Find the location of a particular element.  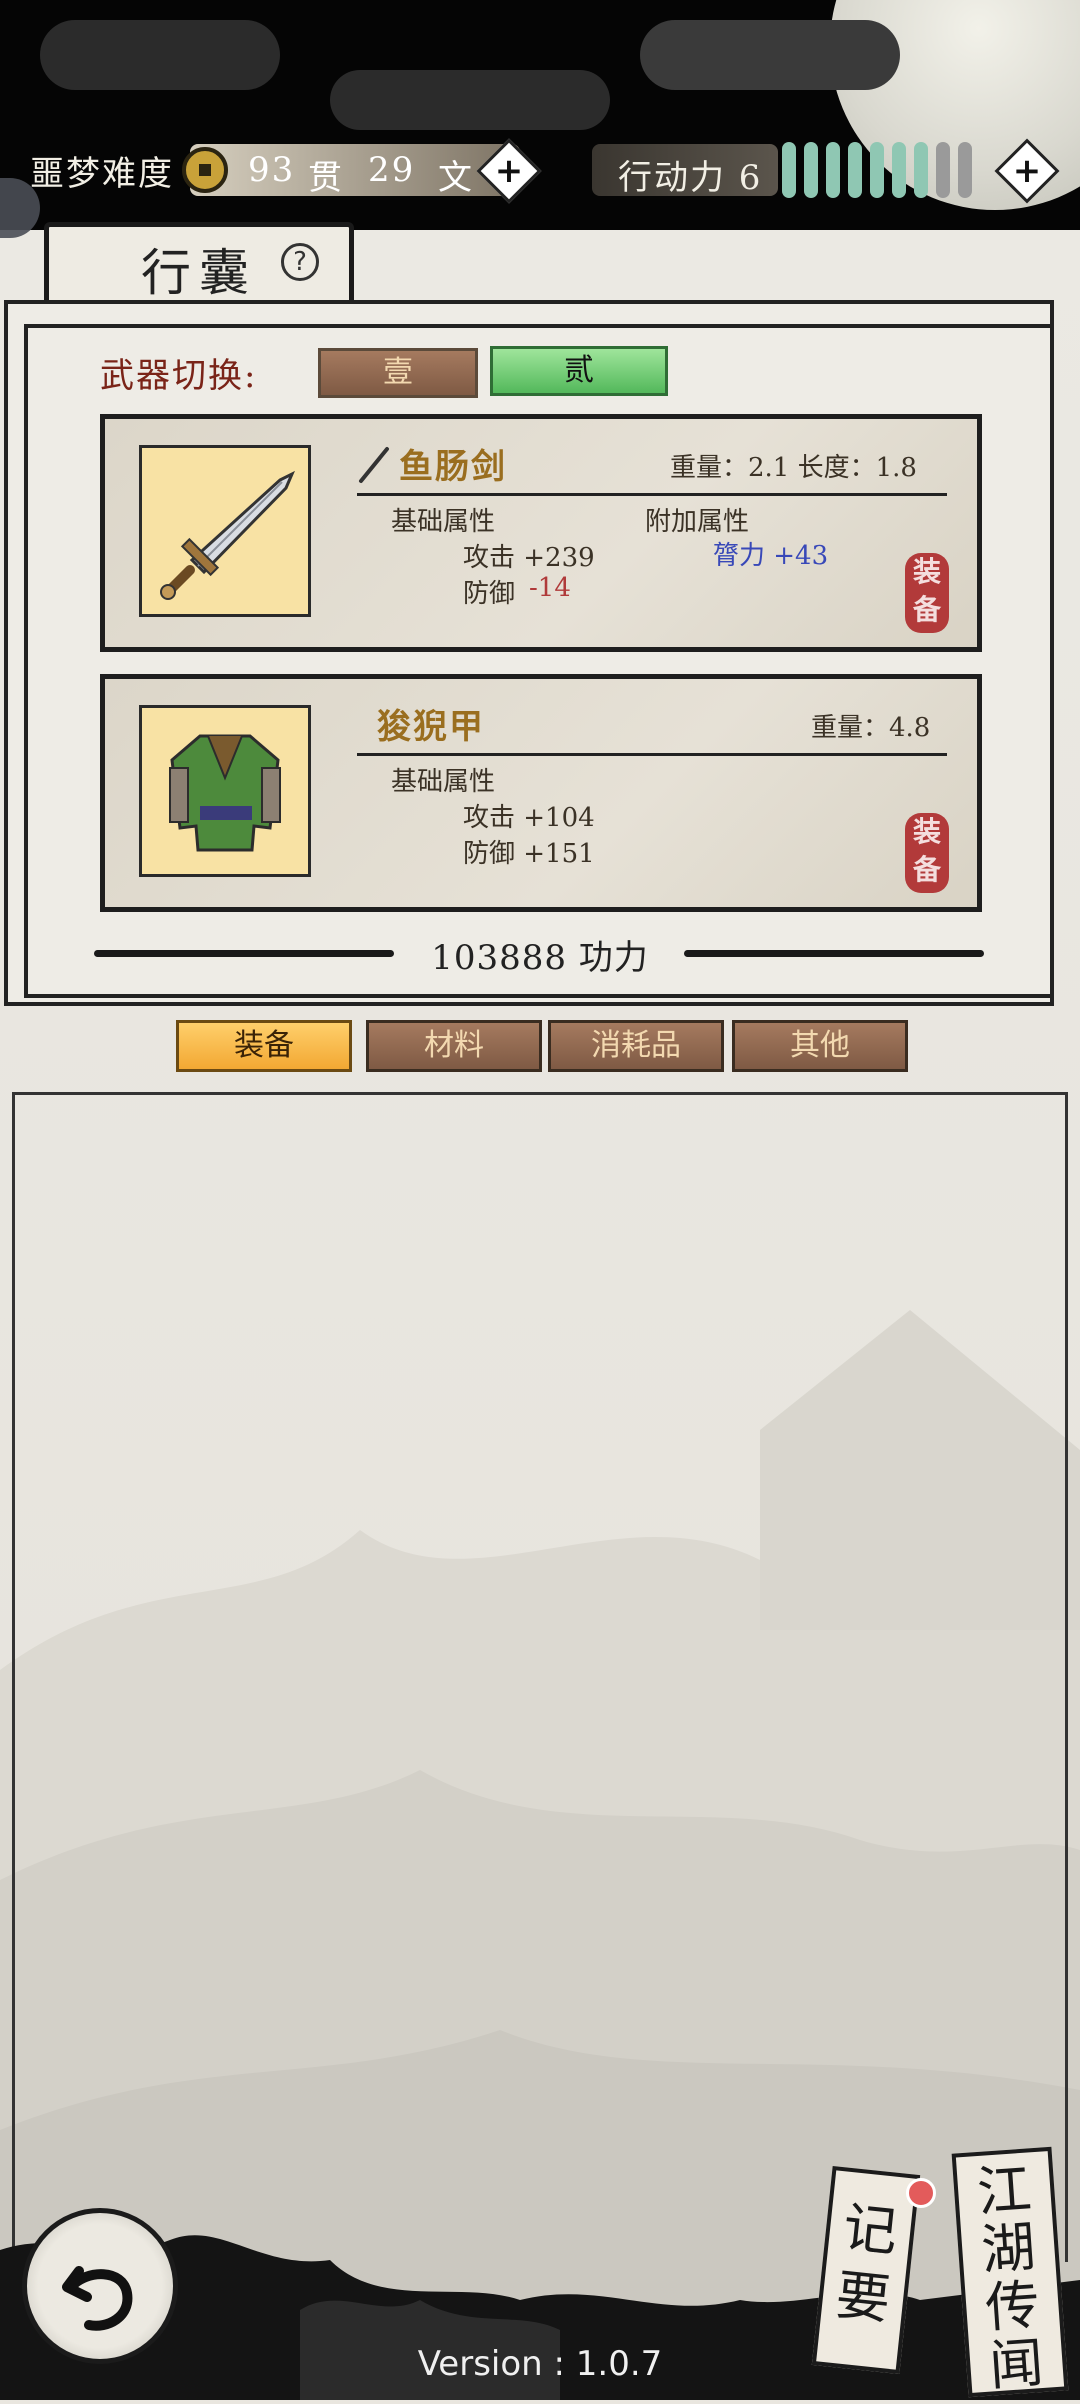

money-wen: 29 is located at coordinates (392, 170).